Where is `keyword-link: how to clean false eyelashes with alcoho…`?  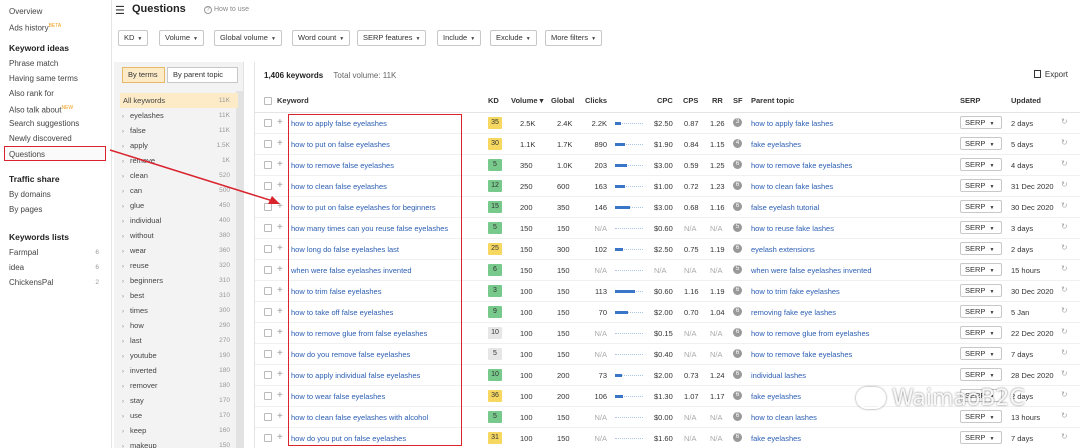 keyword-link: how to clean false eyelashes with alcoho… is located at coordinates (359, 417).